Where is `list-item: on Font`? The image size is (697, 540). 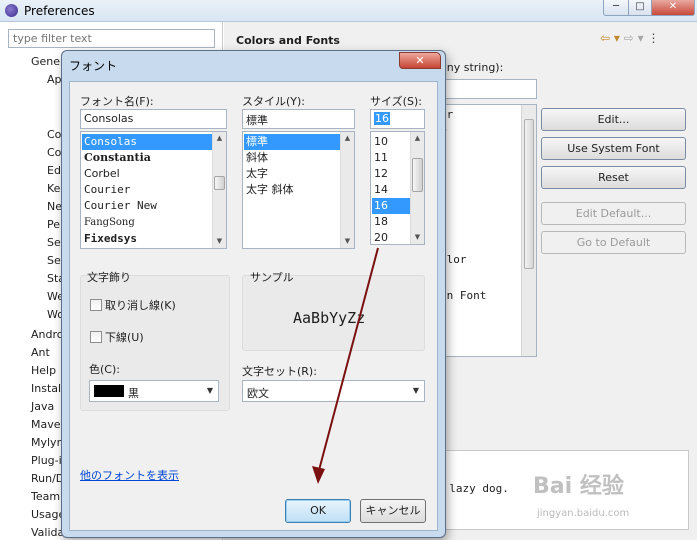
list-item: on Font is located at coordinates (463, 295).